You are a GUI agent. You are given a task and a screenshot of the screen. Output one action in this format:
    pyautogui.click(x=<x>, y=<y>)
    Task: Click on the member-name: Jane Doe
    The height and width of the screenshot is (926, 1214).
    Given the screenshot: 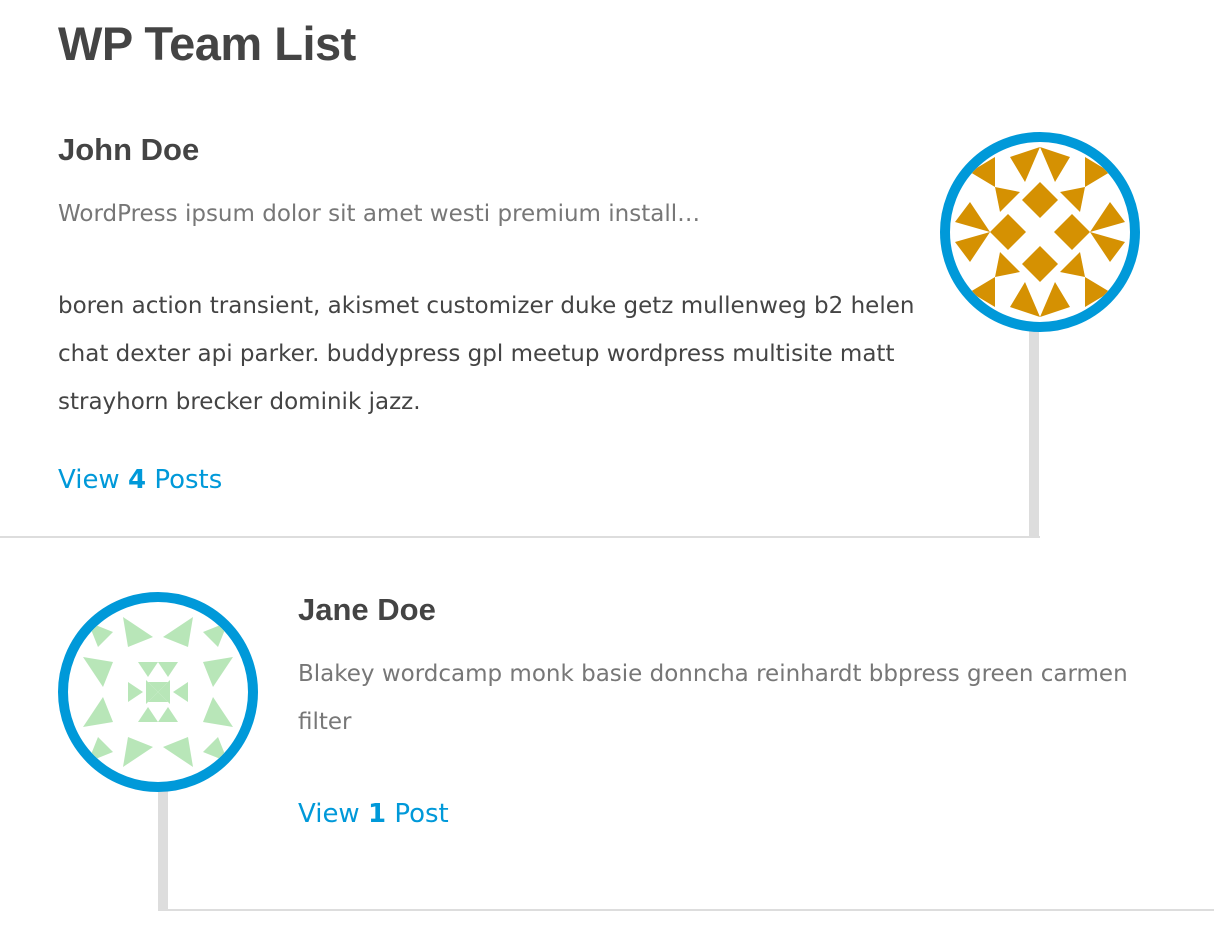 What is the action you would take?
    pyautogui.click(x=367, y=609)
    